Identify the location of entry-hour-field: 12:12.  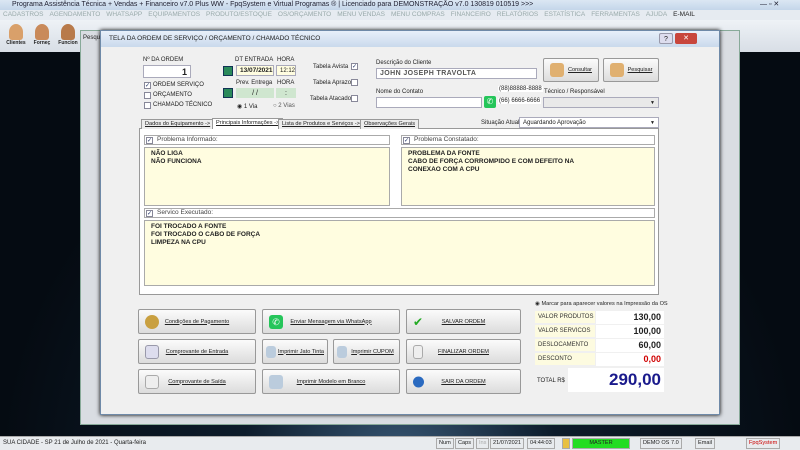
(286, 70).